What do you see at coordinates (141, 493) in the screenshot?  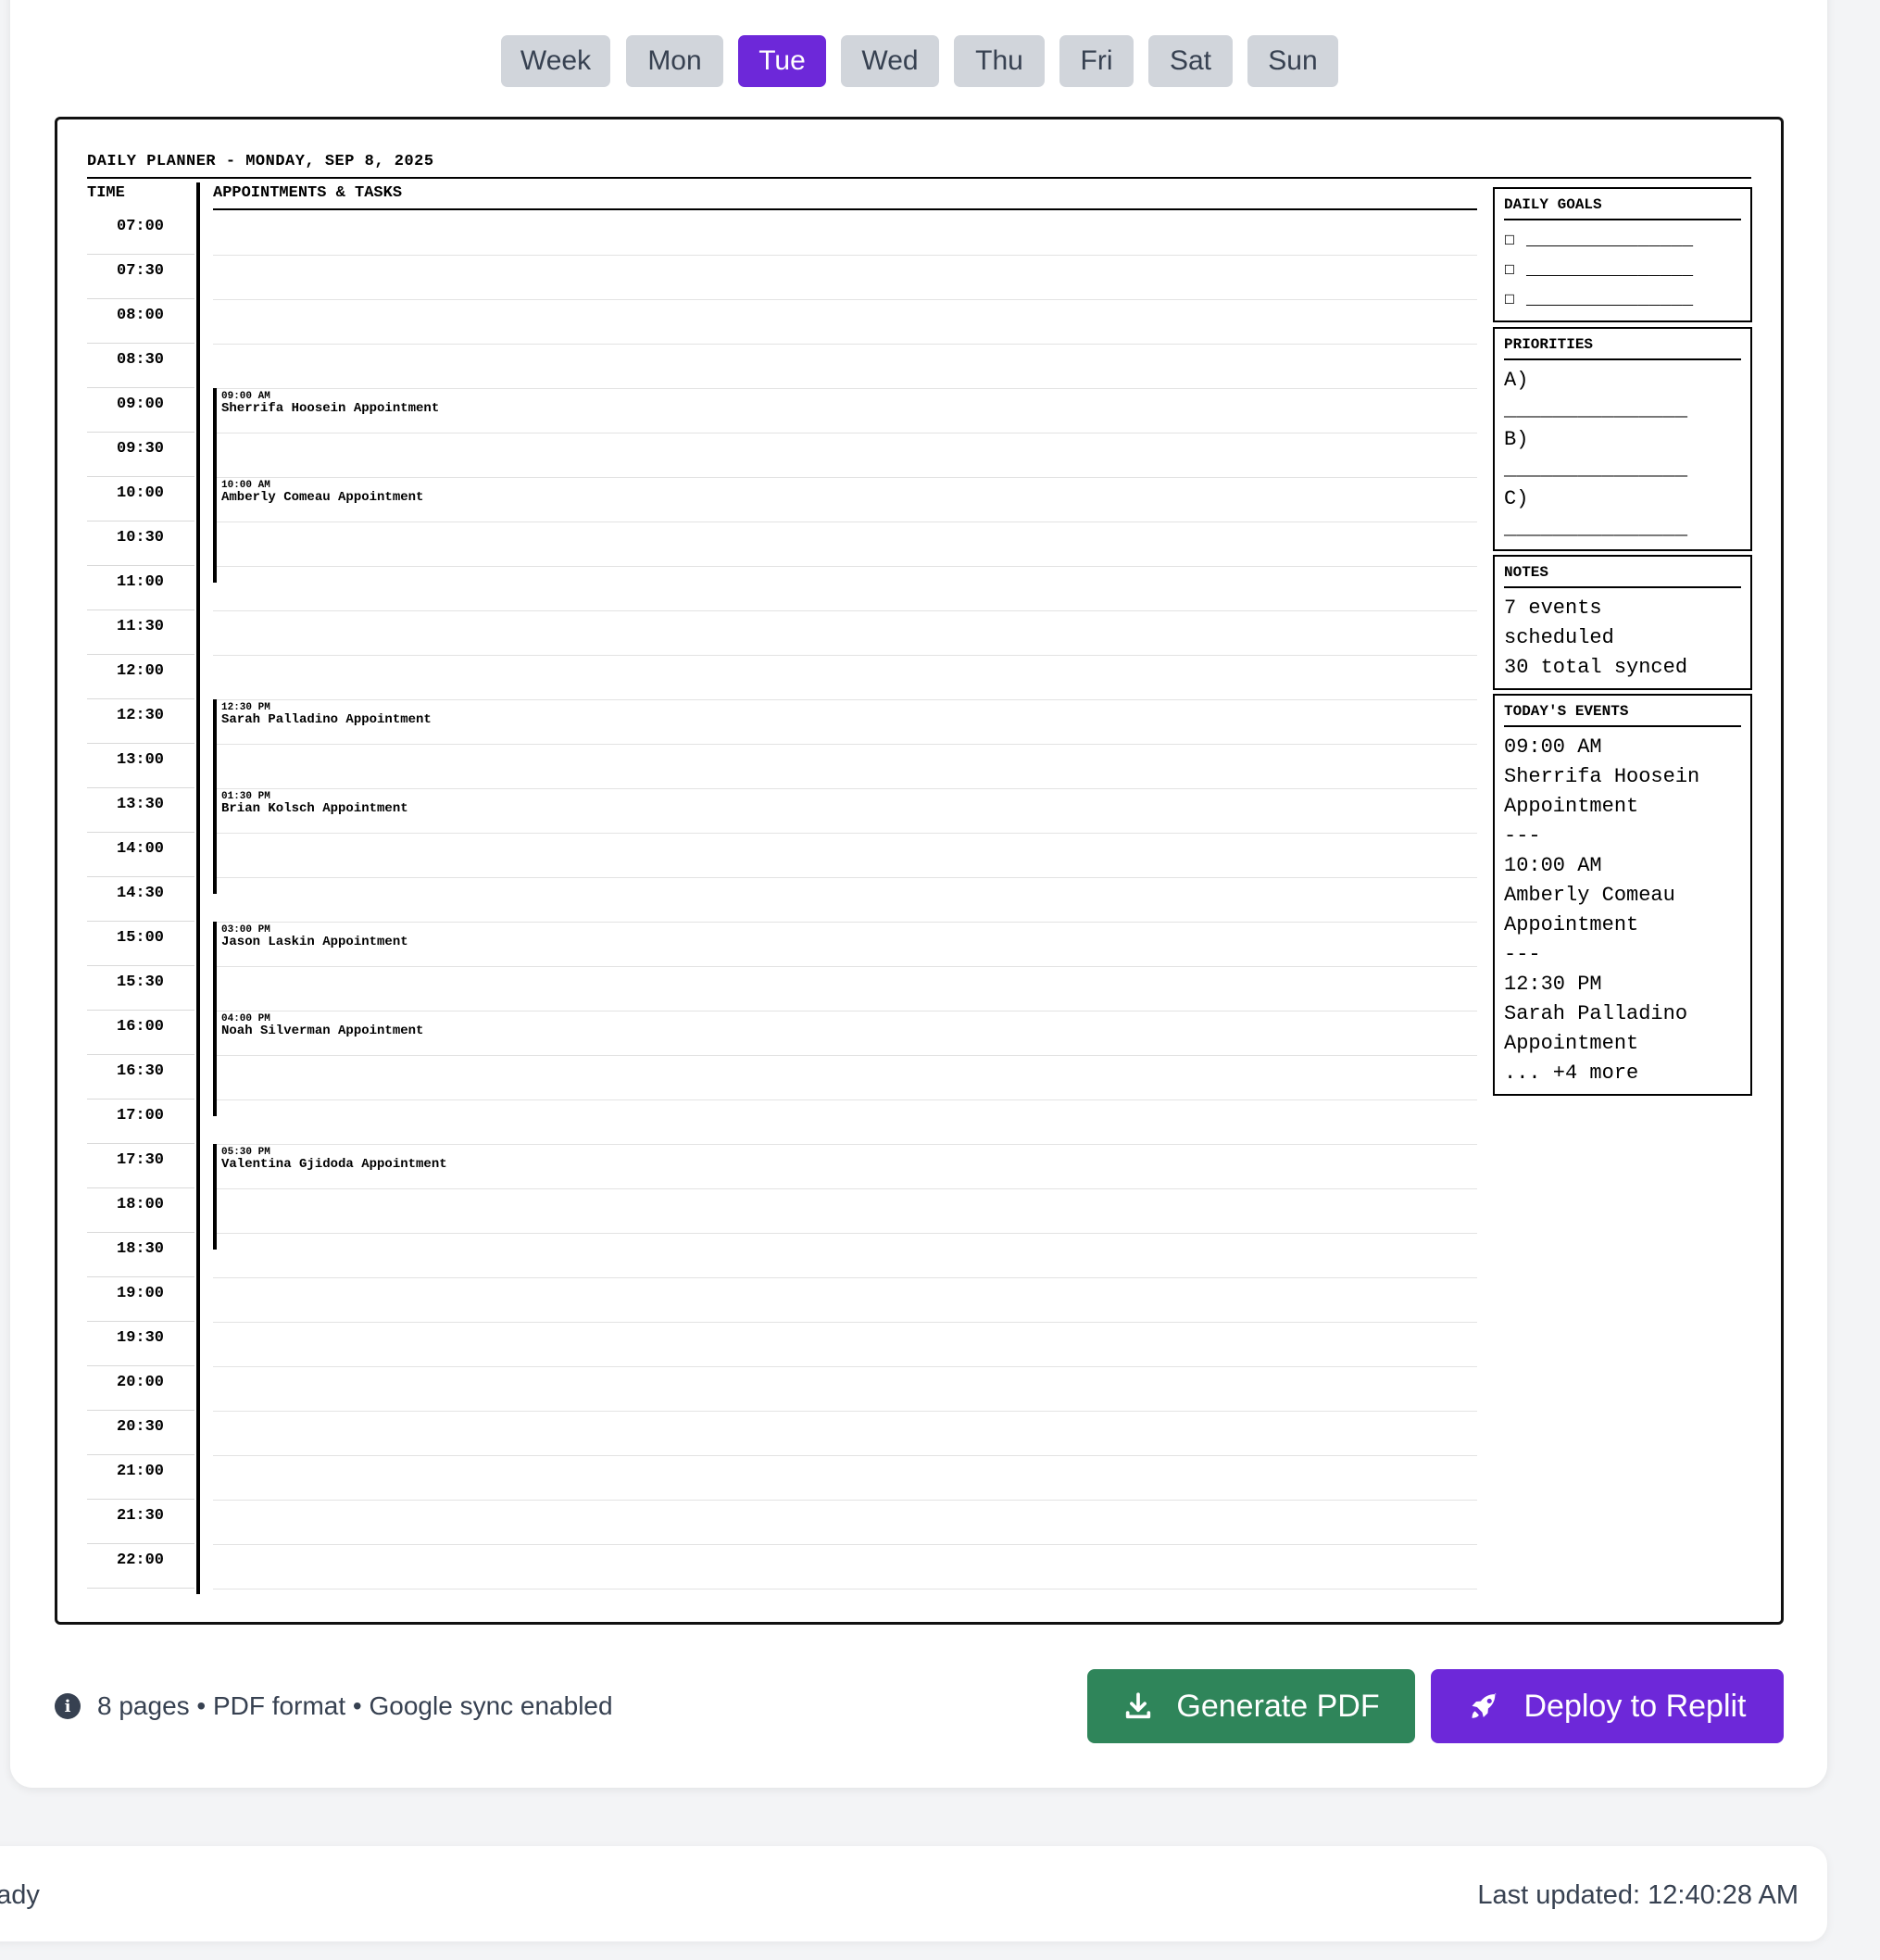 I see `time-label: 10:00` at bounding box center [141, 493].